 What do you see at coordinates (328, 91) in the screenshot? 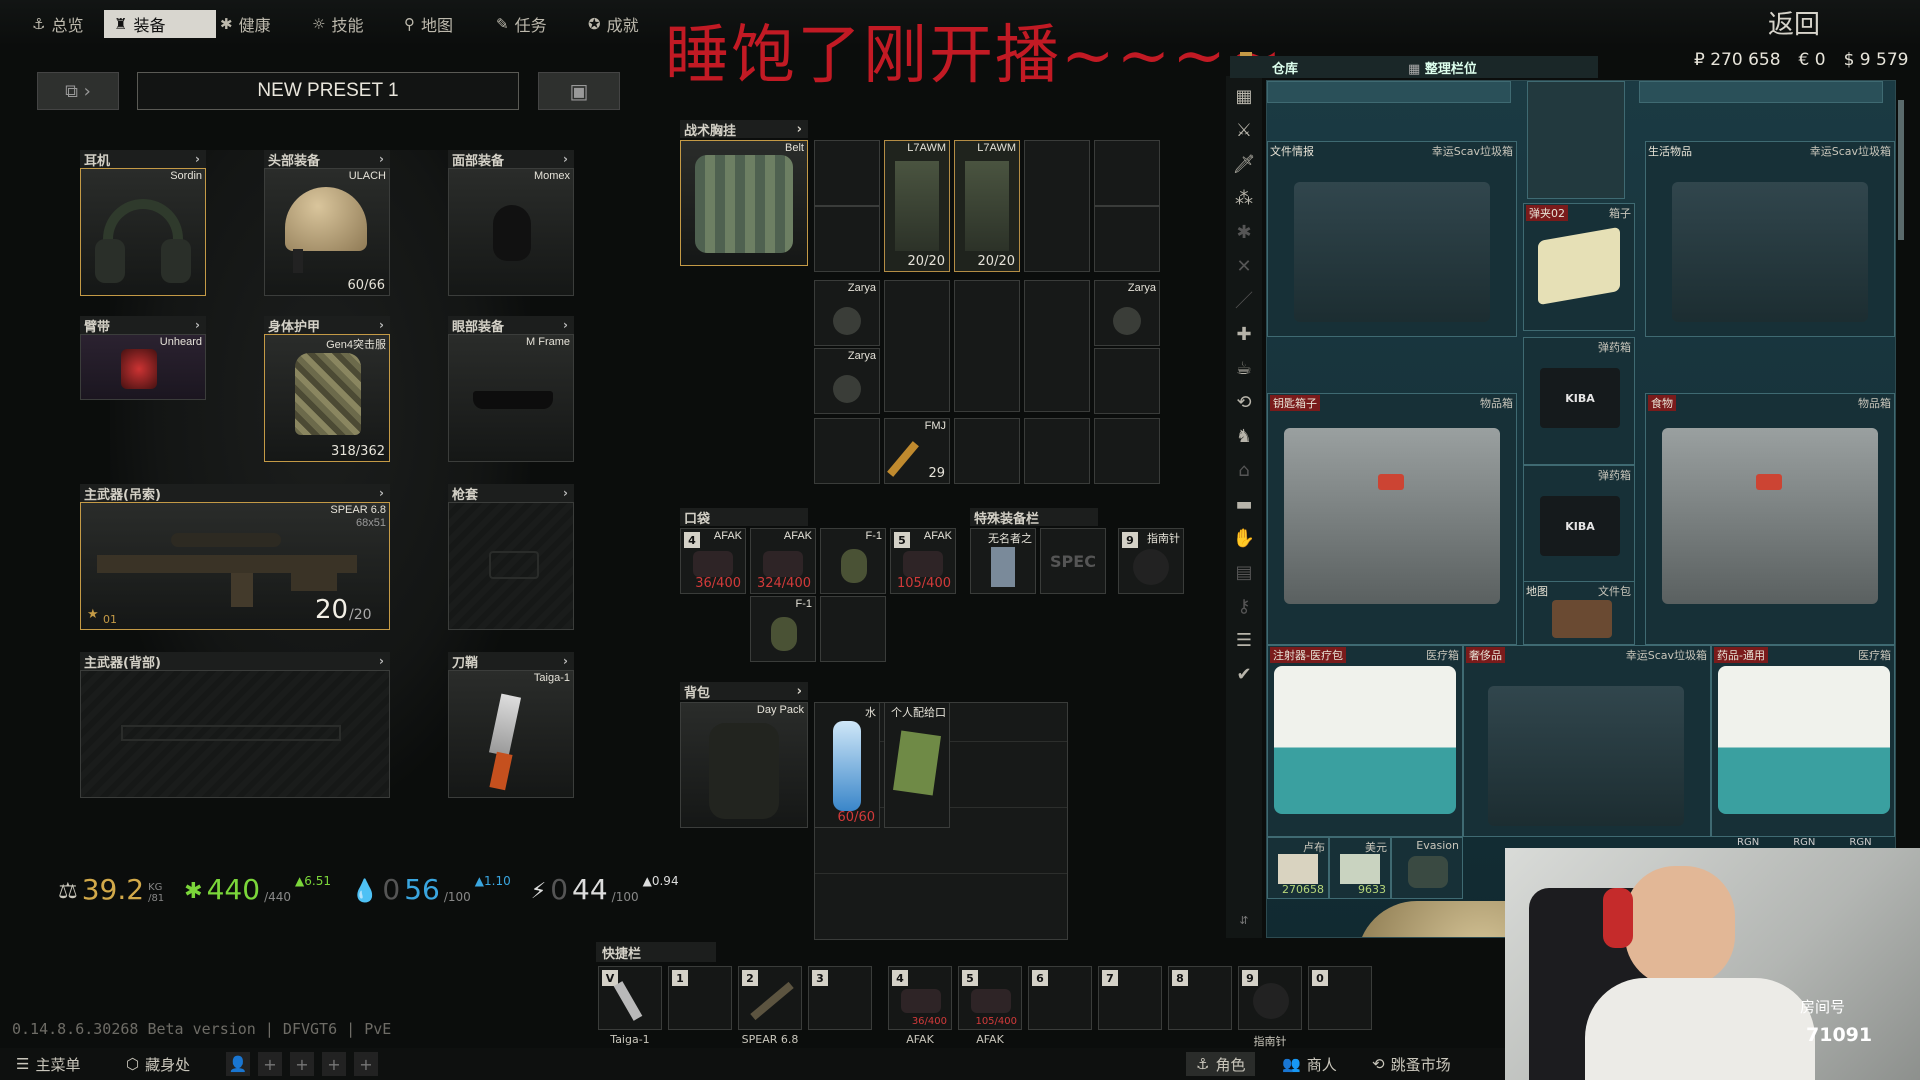
I see `preset-name-field: NEW PRESET 1` at bounding box center [328, 91].